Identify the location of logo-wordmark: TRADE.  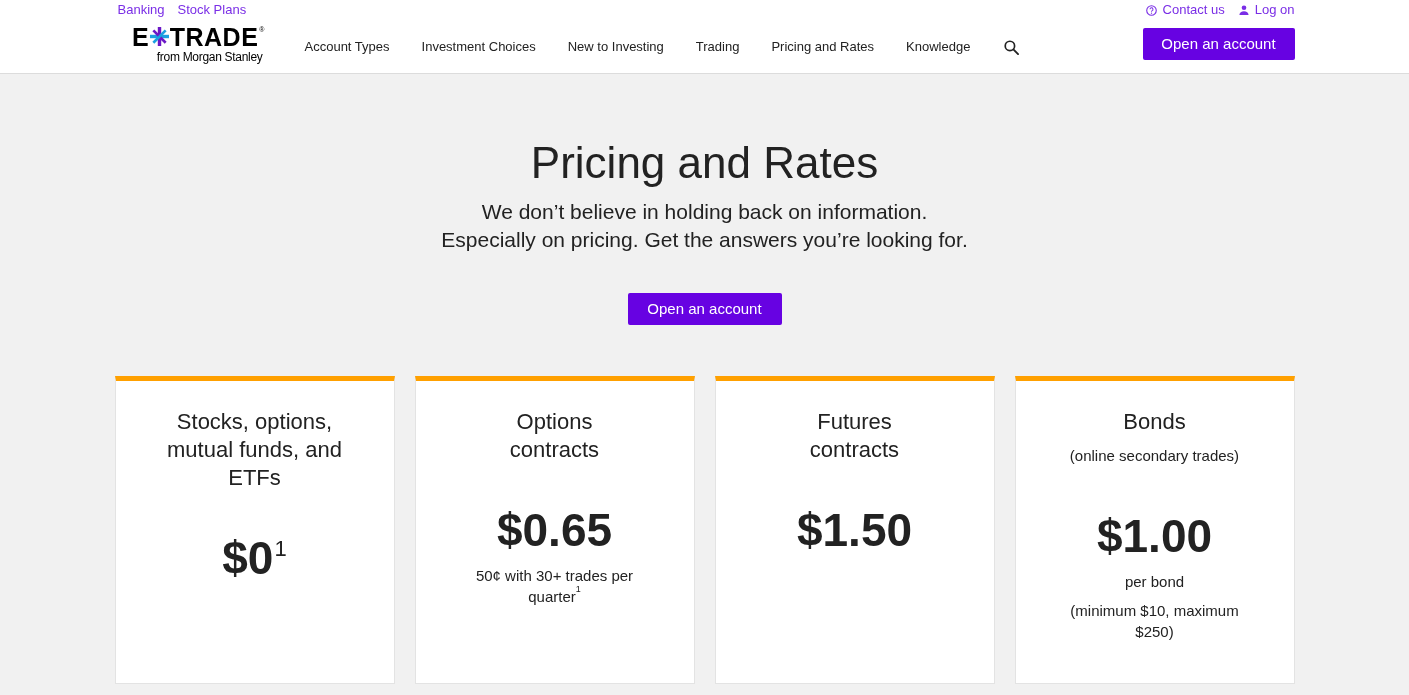
(214, 36).